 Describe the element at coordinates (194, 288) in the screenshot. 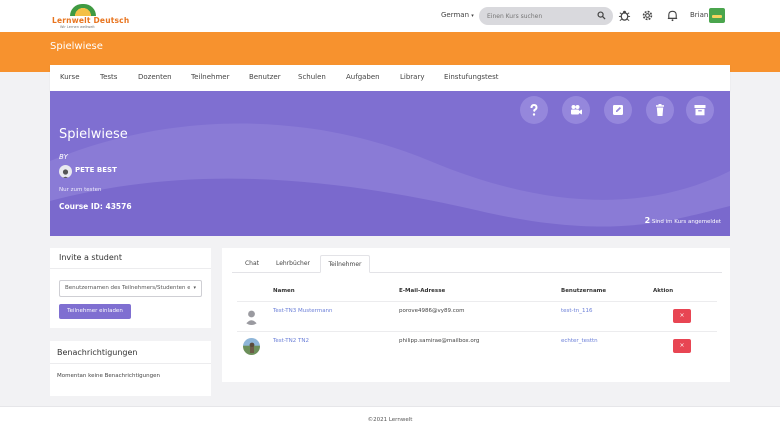

I see `chevron-down-icon: ▾` at that location.